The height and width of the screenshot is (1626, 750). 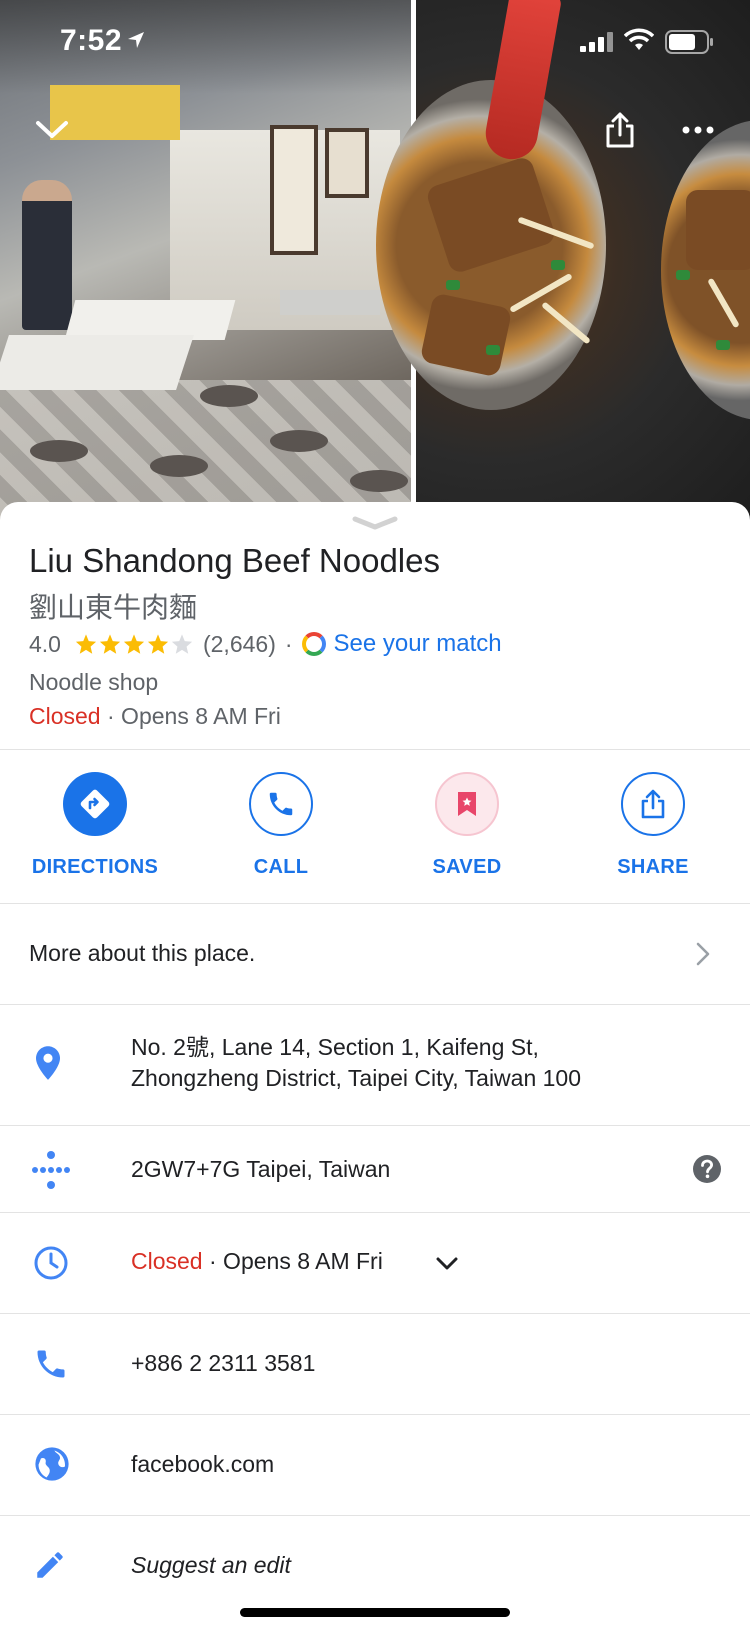 I want to click on call-circle, so click(x=281, y=804).